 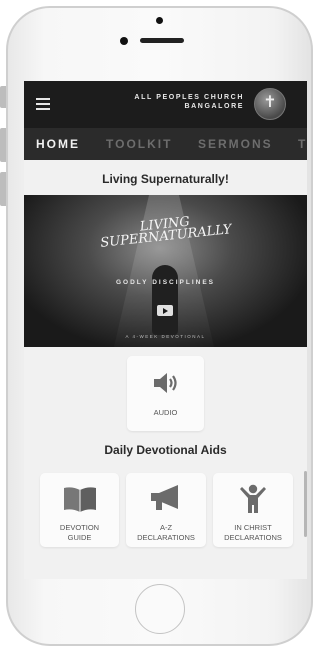 I want to click on person-raised-arms-icon, so click(x=253, y=498).